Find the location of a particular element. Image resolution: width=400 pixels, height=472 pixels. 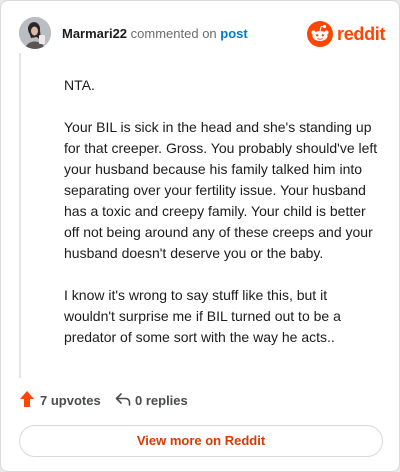

post-link: post is located at coordinates (233, 33).